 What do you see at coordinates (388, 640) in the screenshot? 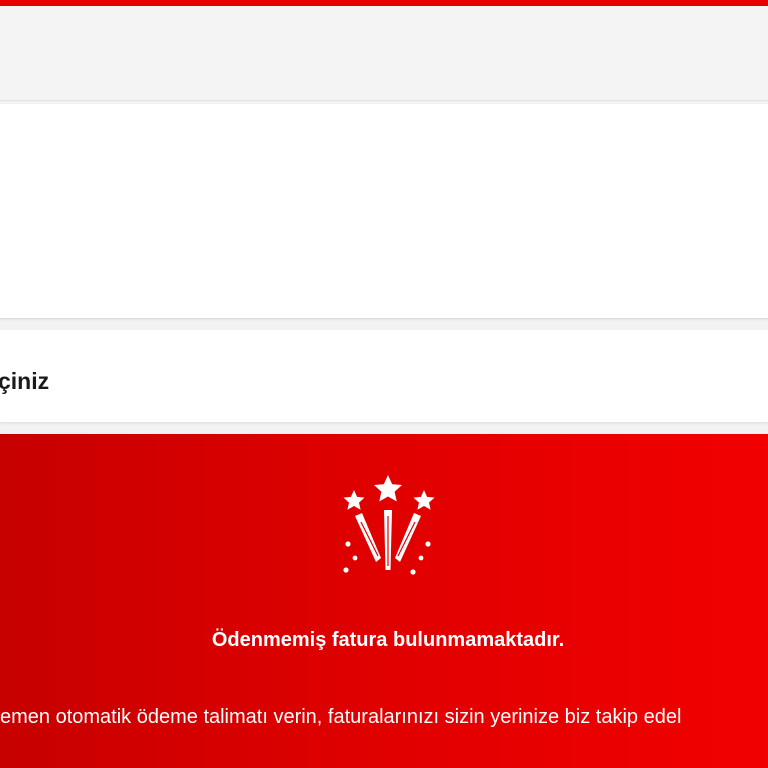
I see `no-unpaid-bill-message: Ödenmemiş fatura bulunmamaktadır.` at bounding box center [388, 640].